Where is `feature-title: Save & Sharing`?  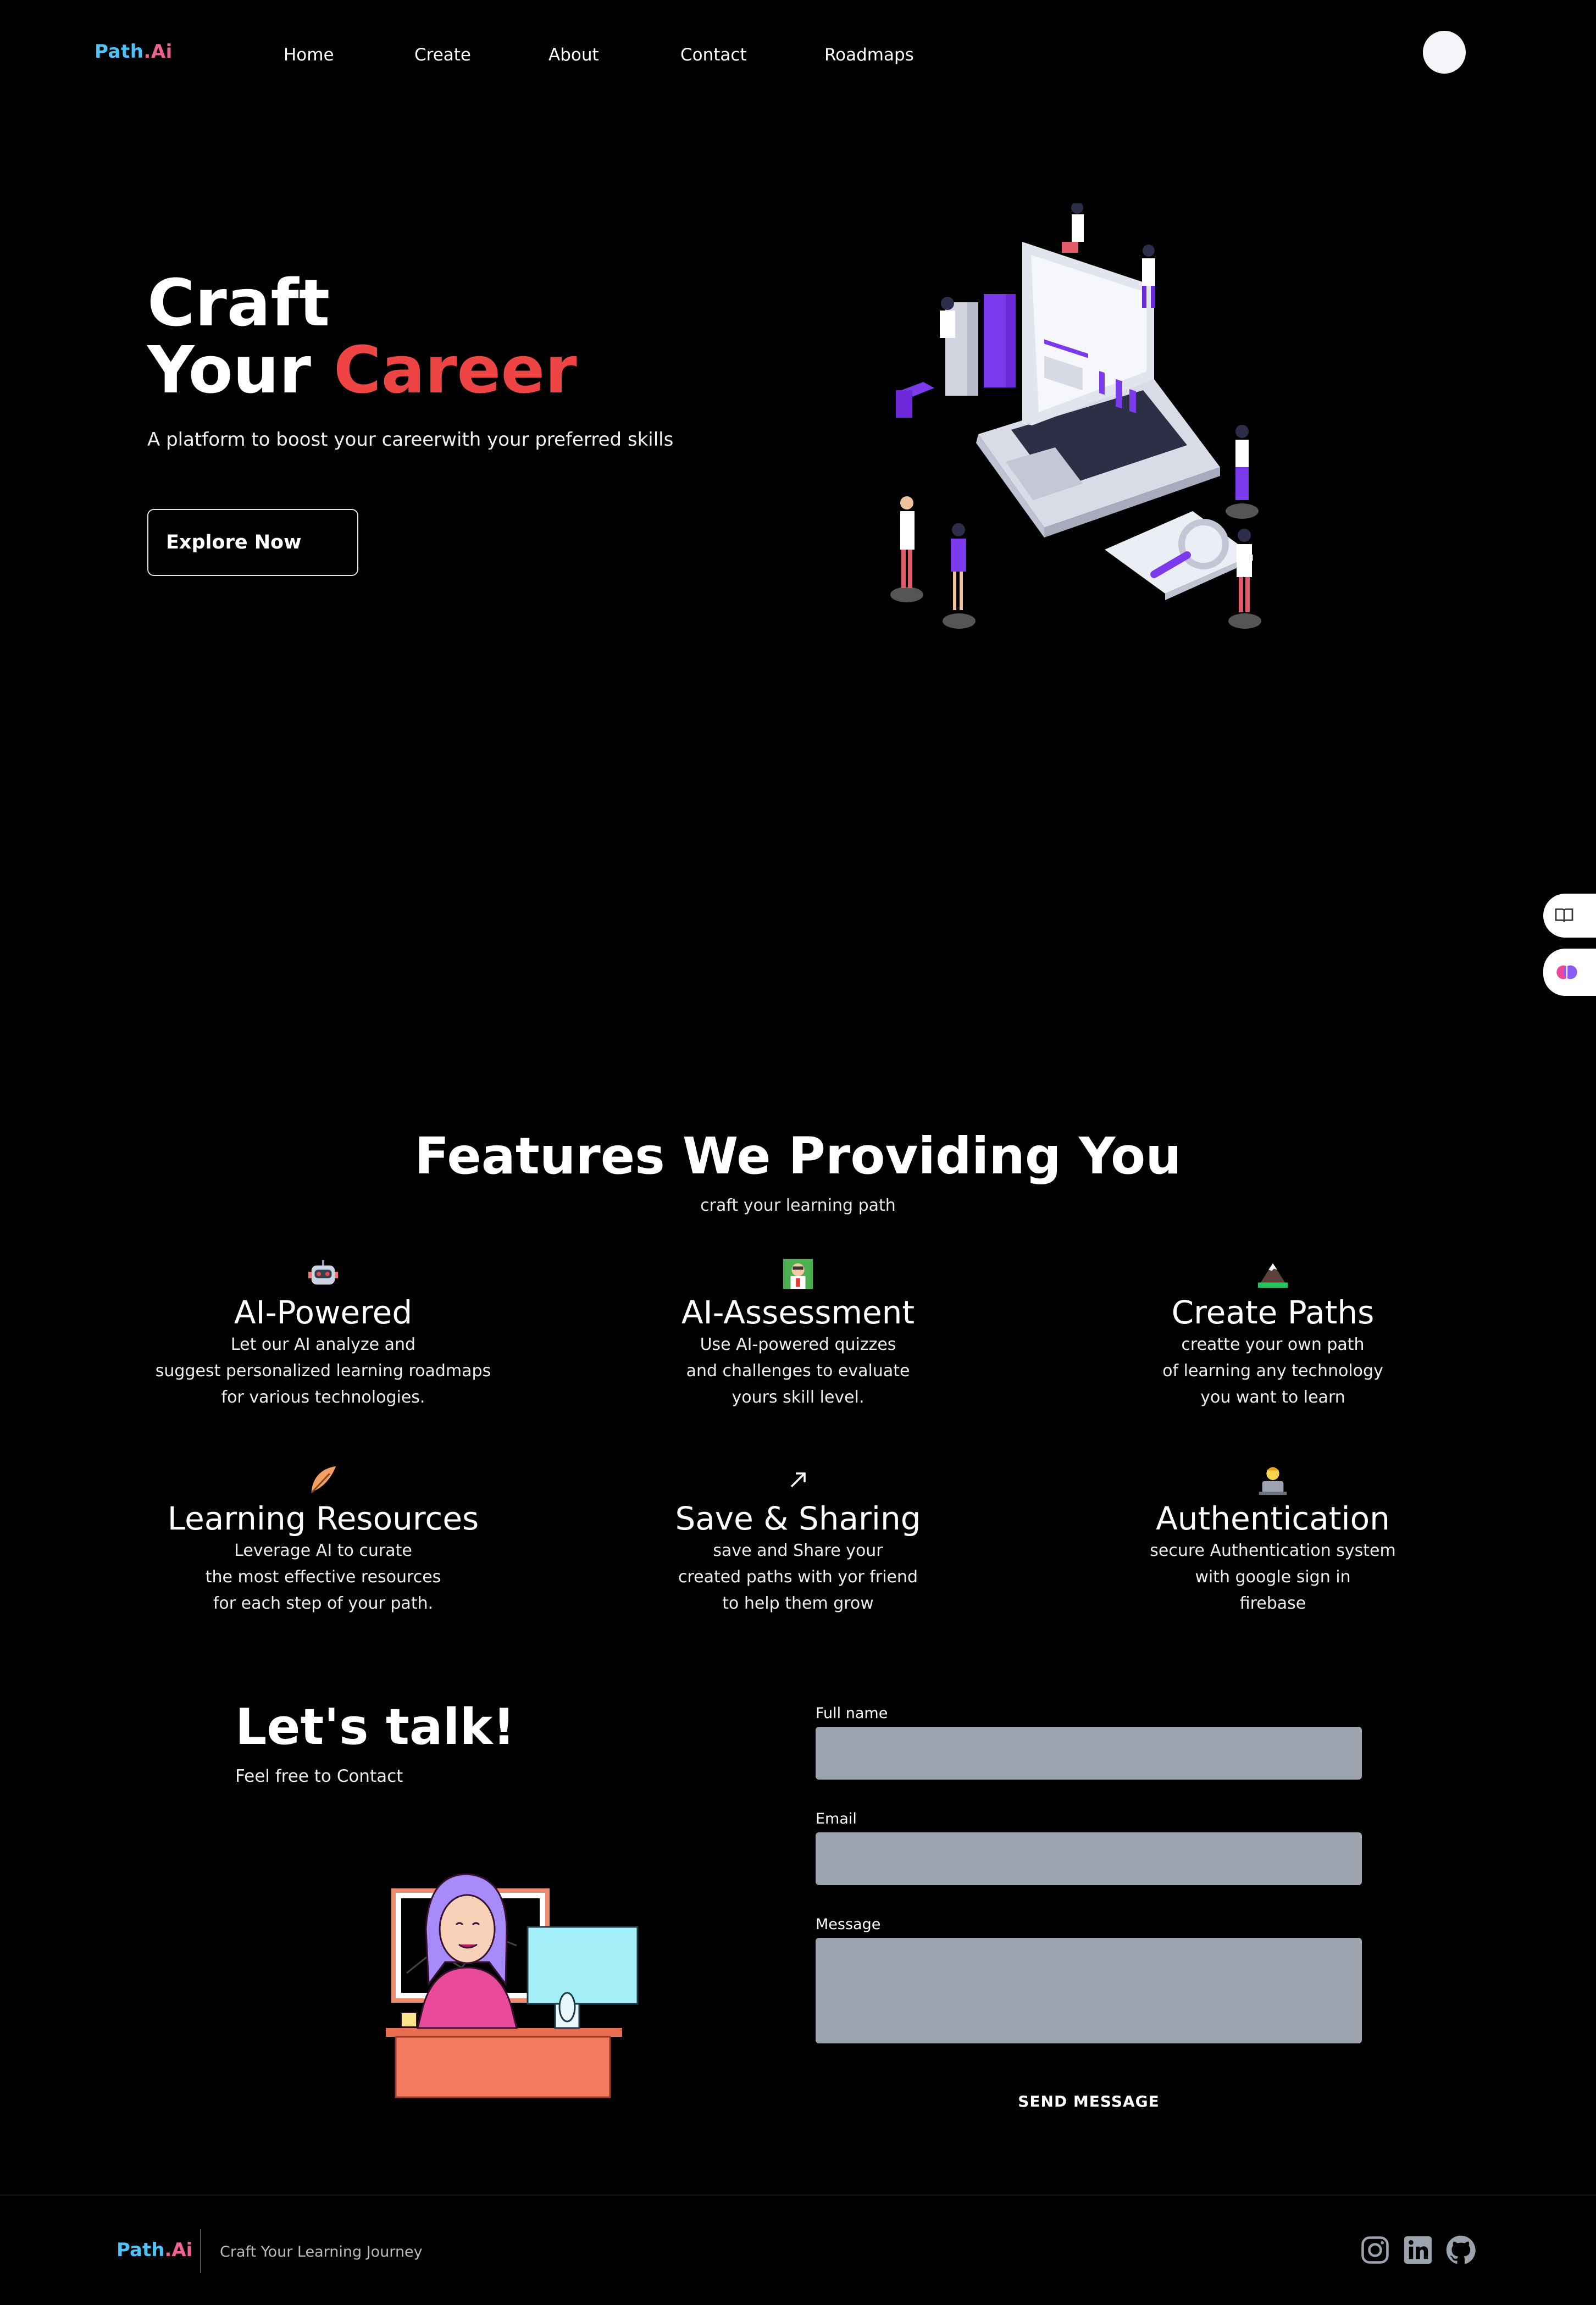 feature-title: Save & Sharing is located at coordinates (798, 1518).